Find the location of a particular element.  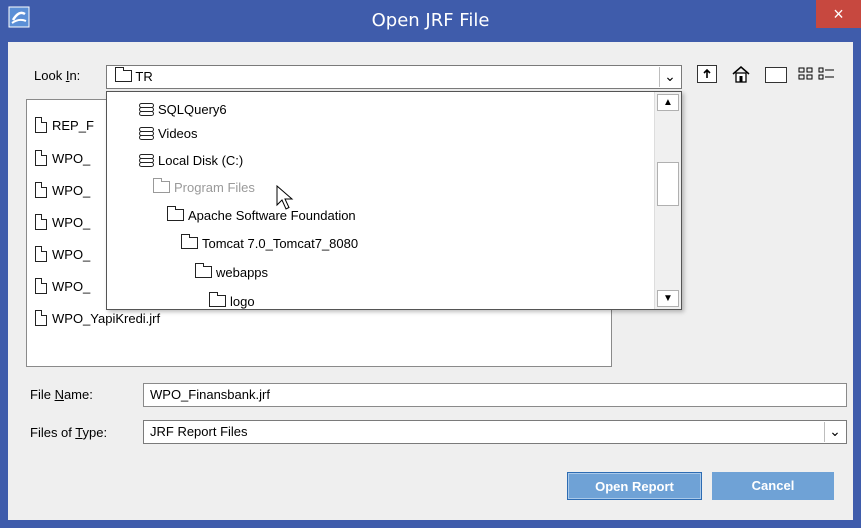

title-bar: Open JRF File × is located at coordinates (430, 21).